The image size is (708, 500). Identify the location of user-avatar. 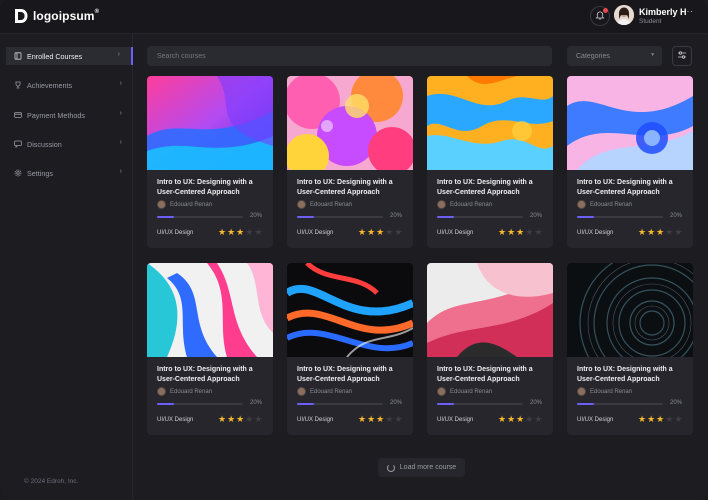
(624, 15).